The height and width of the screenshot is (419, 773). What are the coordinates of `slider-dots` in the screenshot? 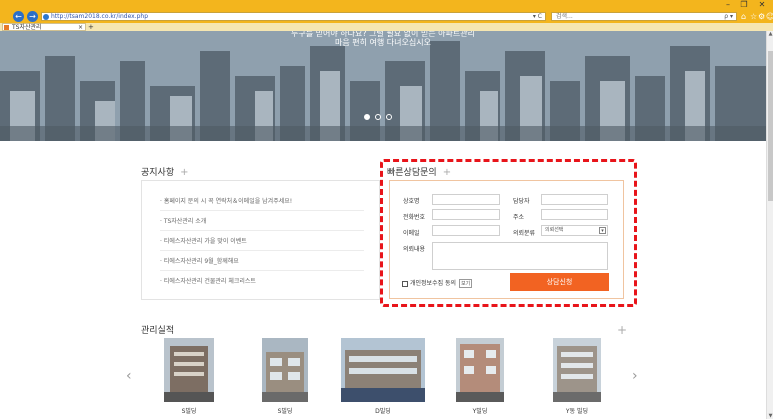 It's located at (378, 117).